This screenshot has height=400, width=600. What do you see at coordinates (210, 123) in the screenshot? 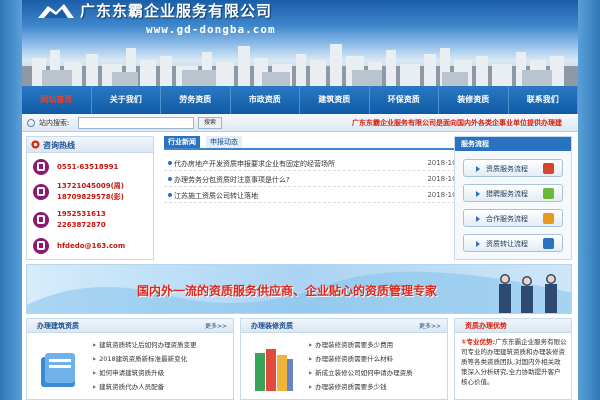
I see `search-button: 搜索` at bounding box center [210, 123].